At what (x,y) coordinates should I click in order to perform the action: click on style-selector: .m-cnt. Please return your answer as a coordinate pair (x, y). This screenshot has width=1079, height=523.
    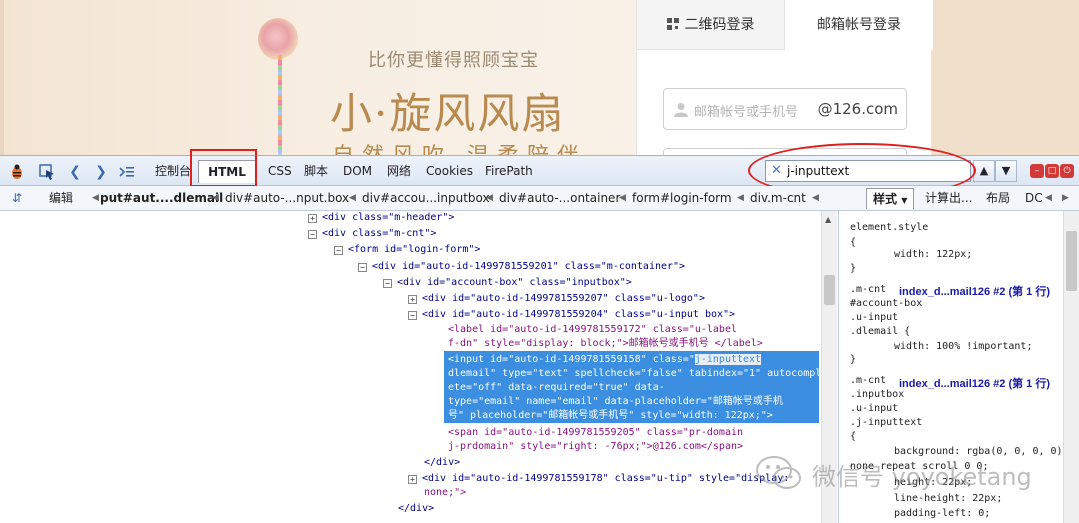
    Looking at the image, I should click on (868, 380).